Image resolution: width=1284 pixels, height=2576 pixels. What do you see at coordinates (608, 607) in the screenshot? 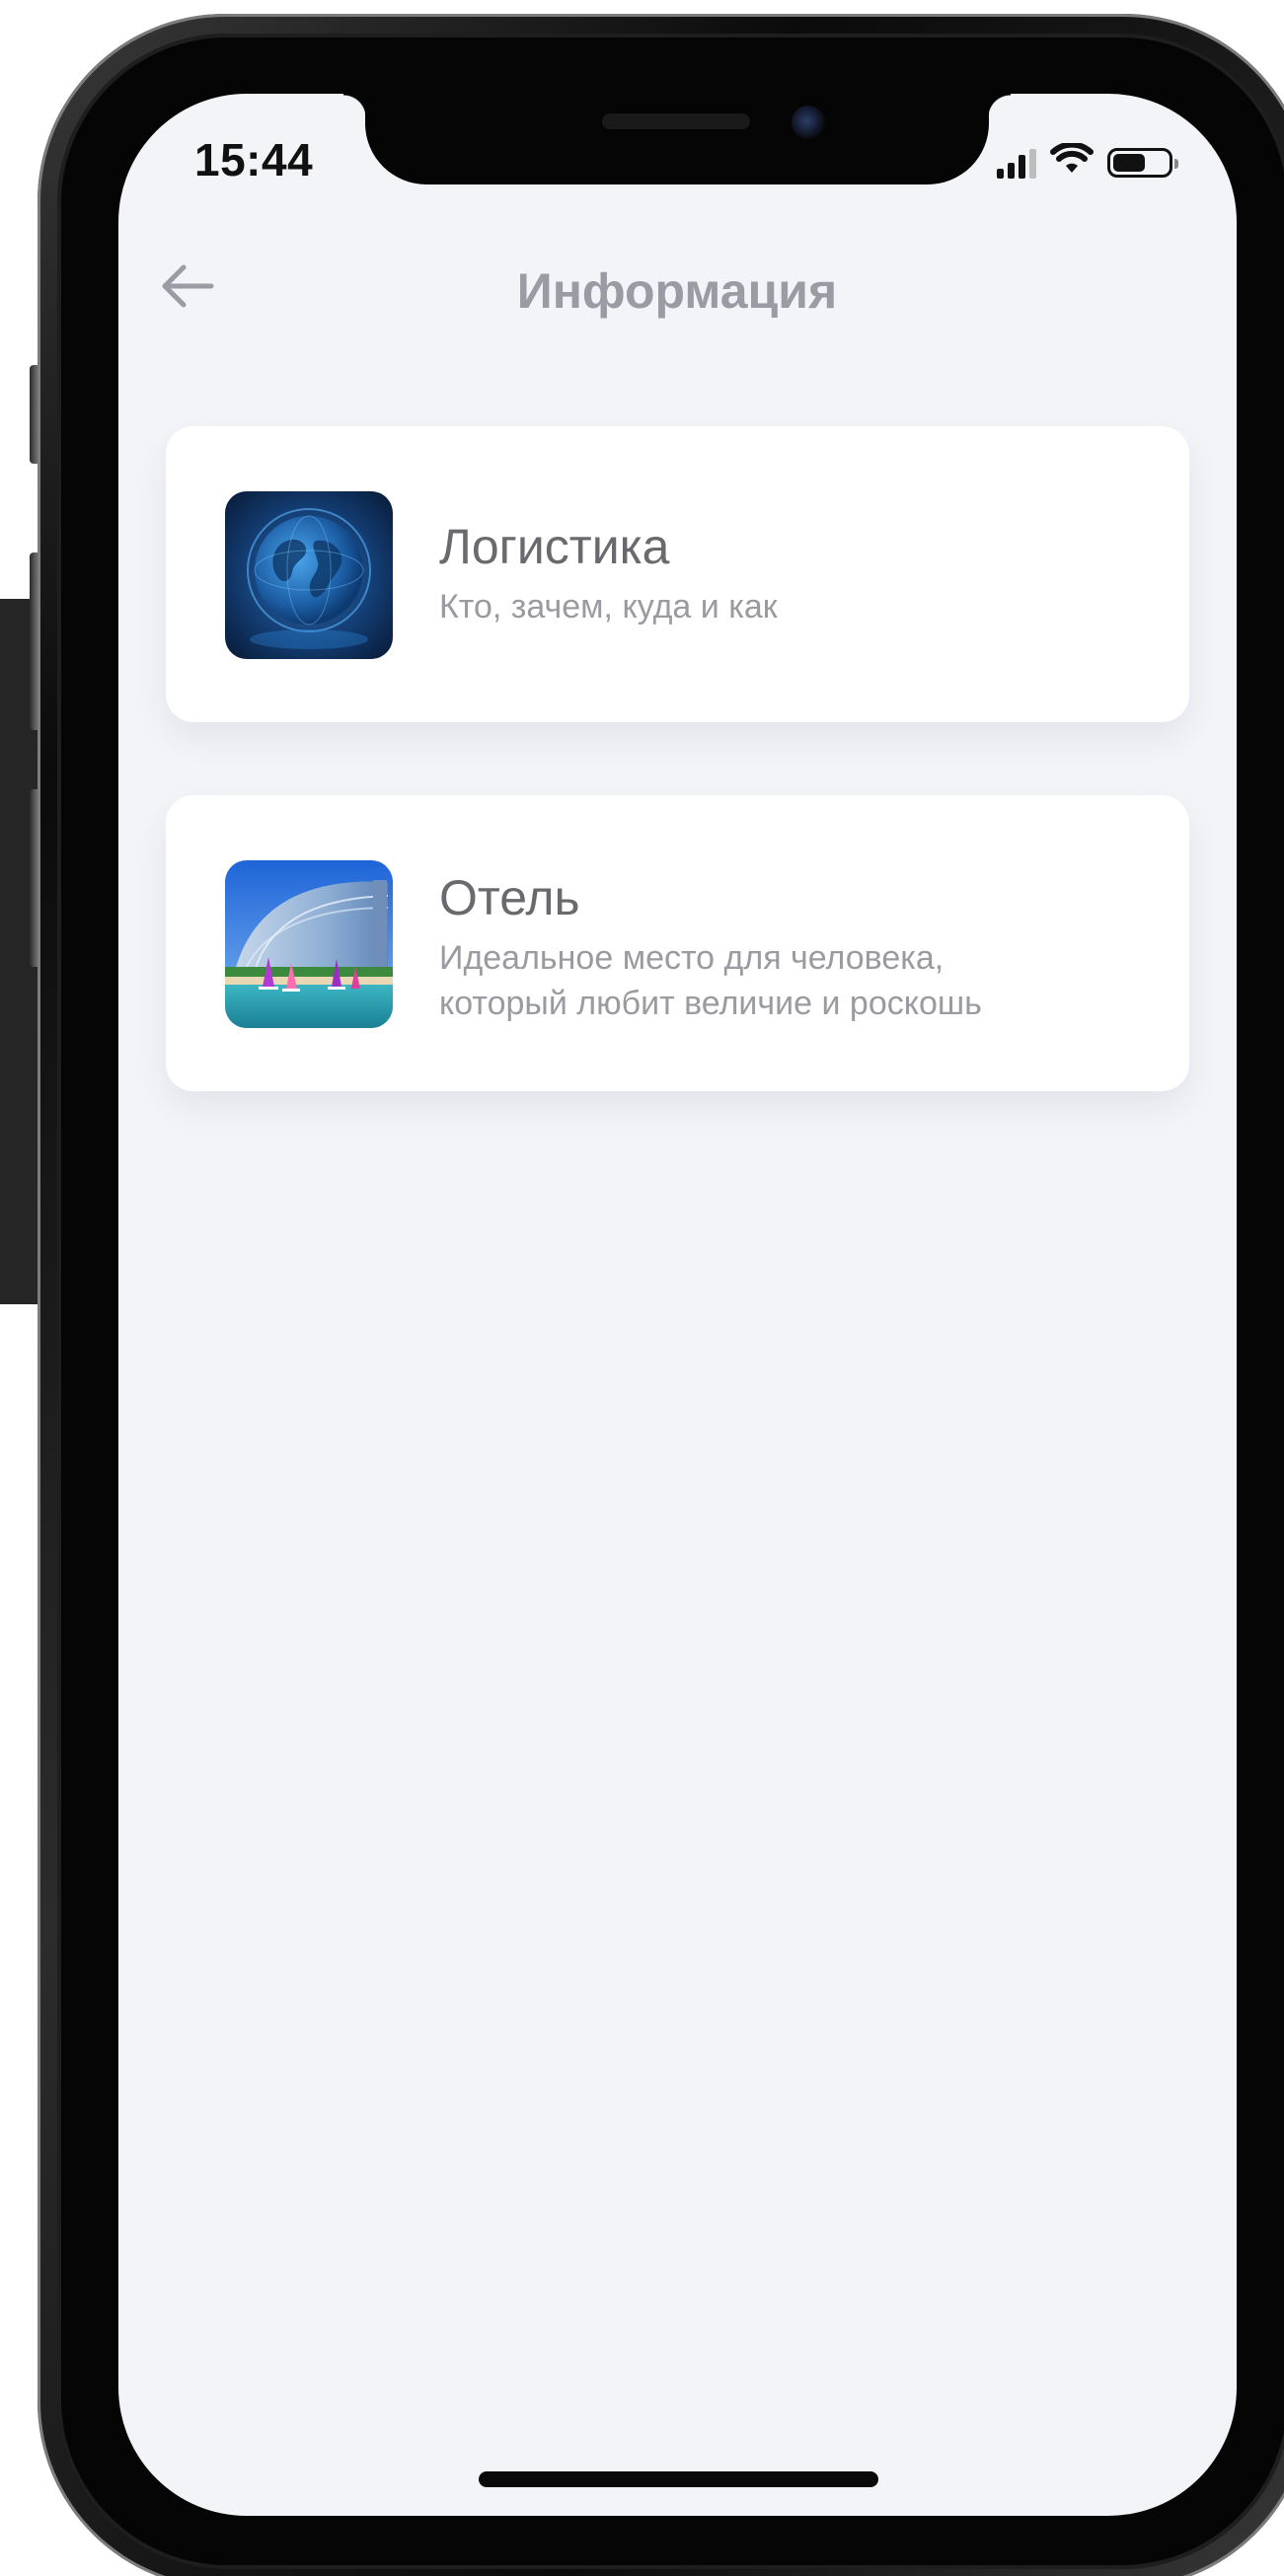
I see `card-subtitle: Кто, зачем, куда и как` at bounding box center [608, 607].